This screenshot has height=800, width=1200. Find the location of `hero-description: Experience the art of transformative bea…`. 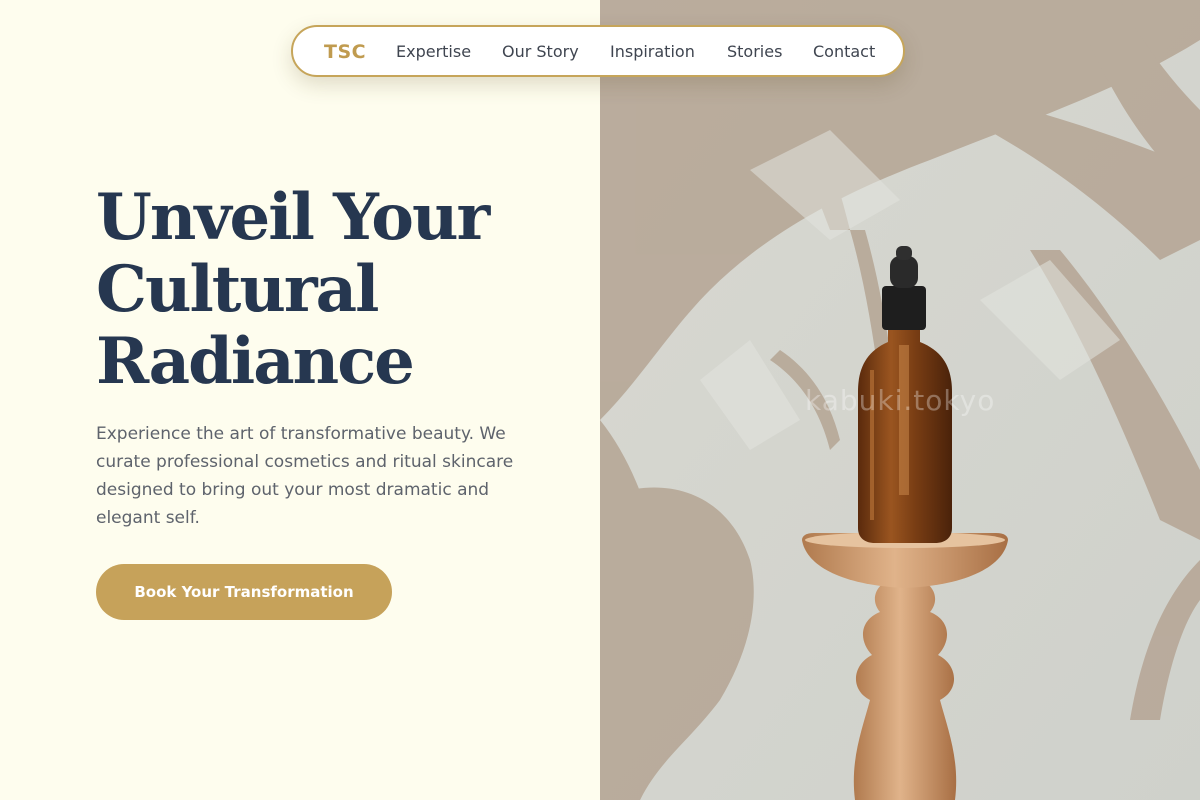

hero-description: Experience the art of transformative bea… is located at coordinates (305, 476).